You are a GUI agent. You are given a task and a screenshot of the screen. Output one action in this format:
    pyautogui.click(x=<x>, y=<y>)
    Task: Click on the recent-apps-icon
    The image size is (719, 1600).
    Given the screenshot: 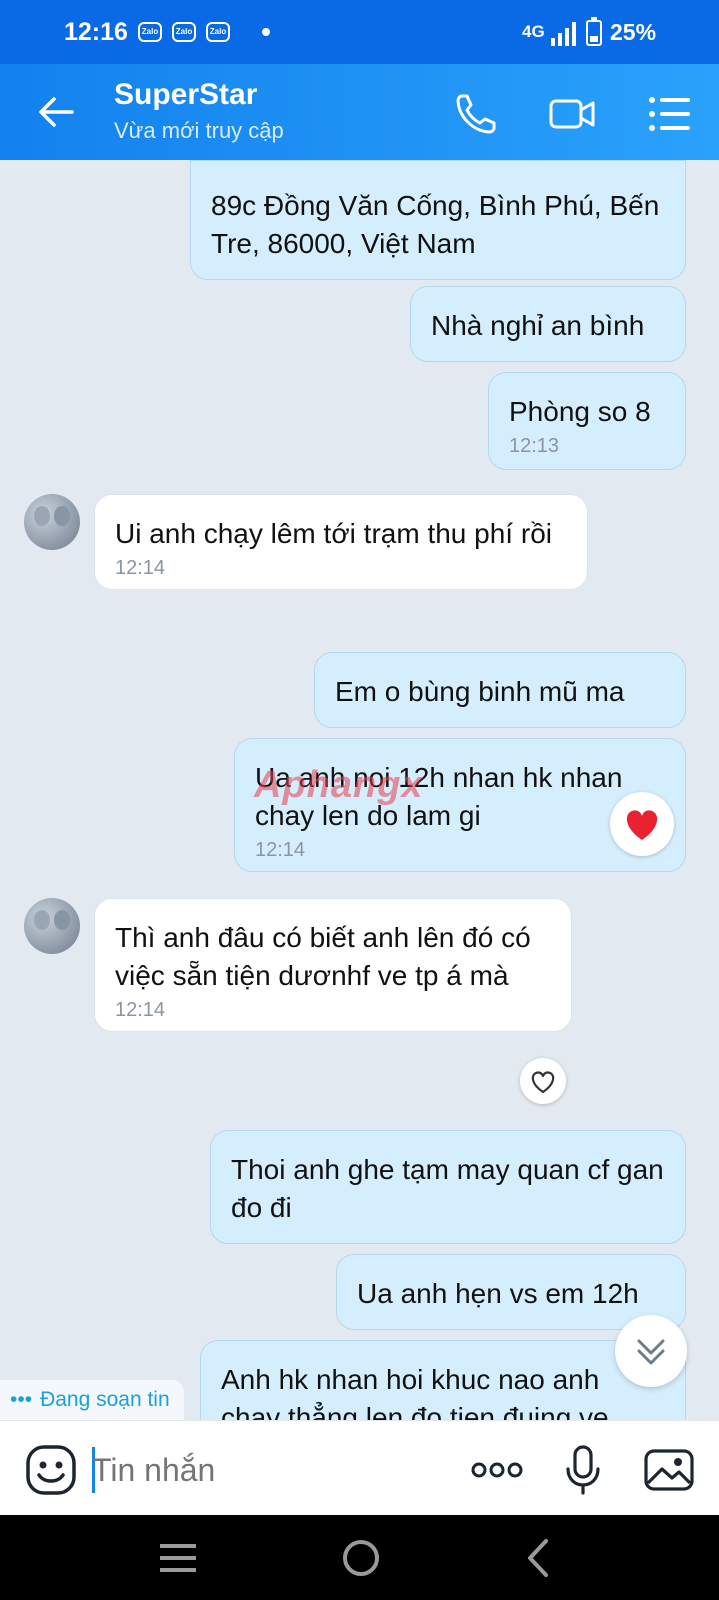 What is the action you would take?
    pyautogui.click(x=179, y=1558)
    